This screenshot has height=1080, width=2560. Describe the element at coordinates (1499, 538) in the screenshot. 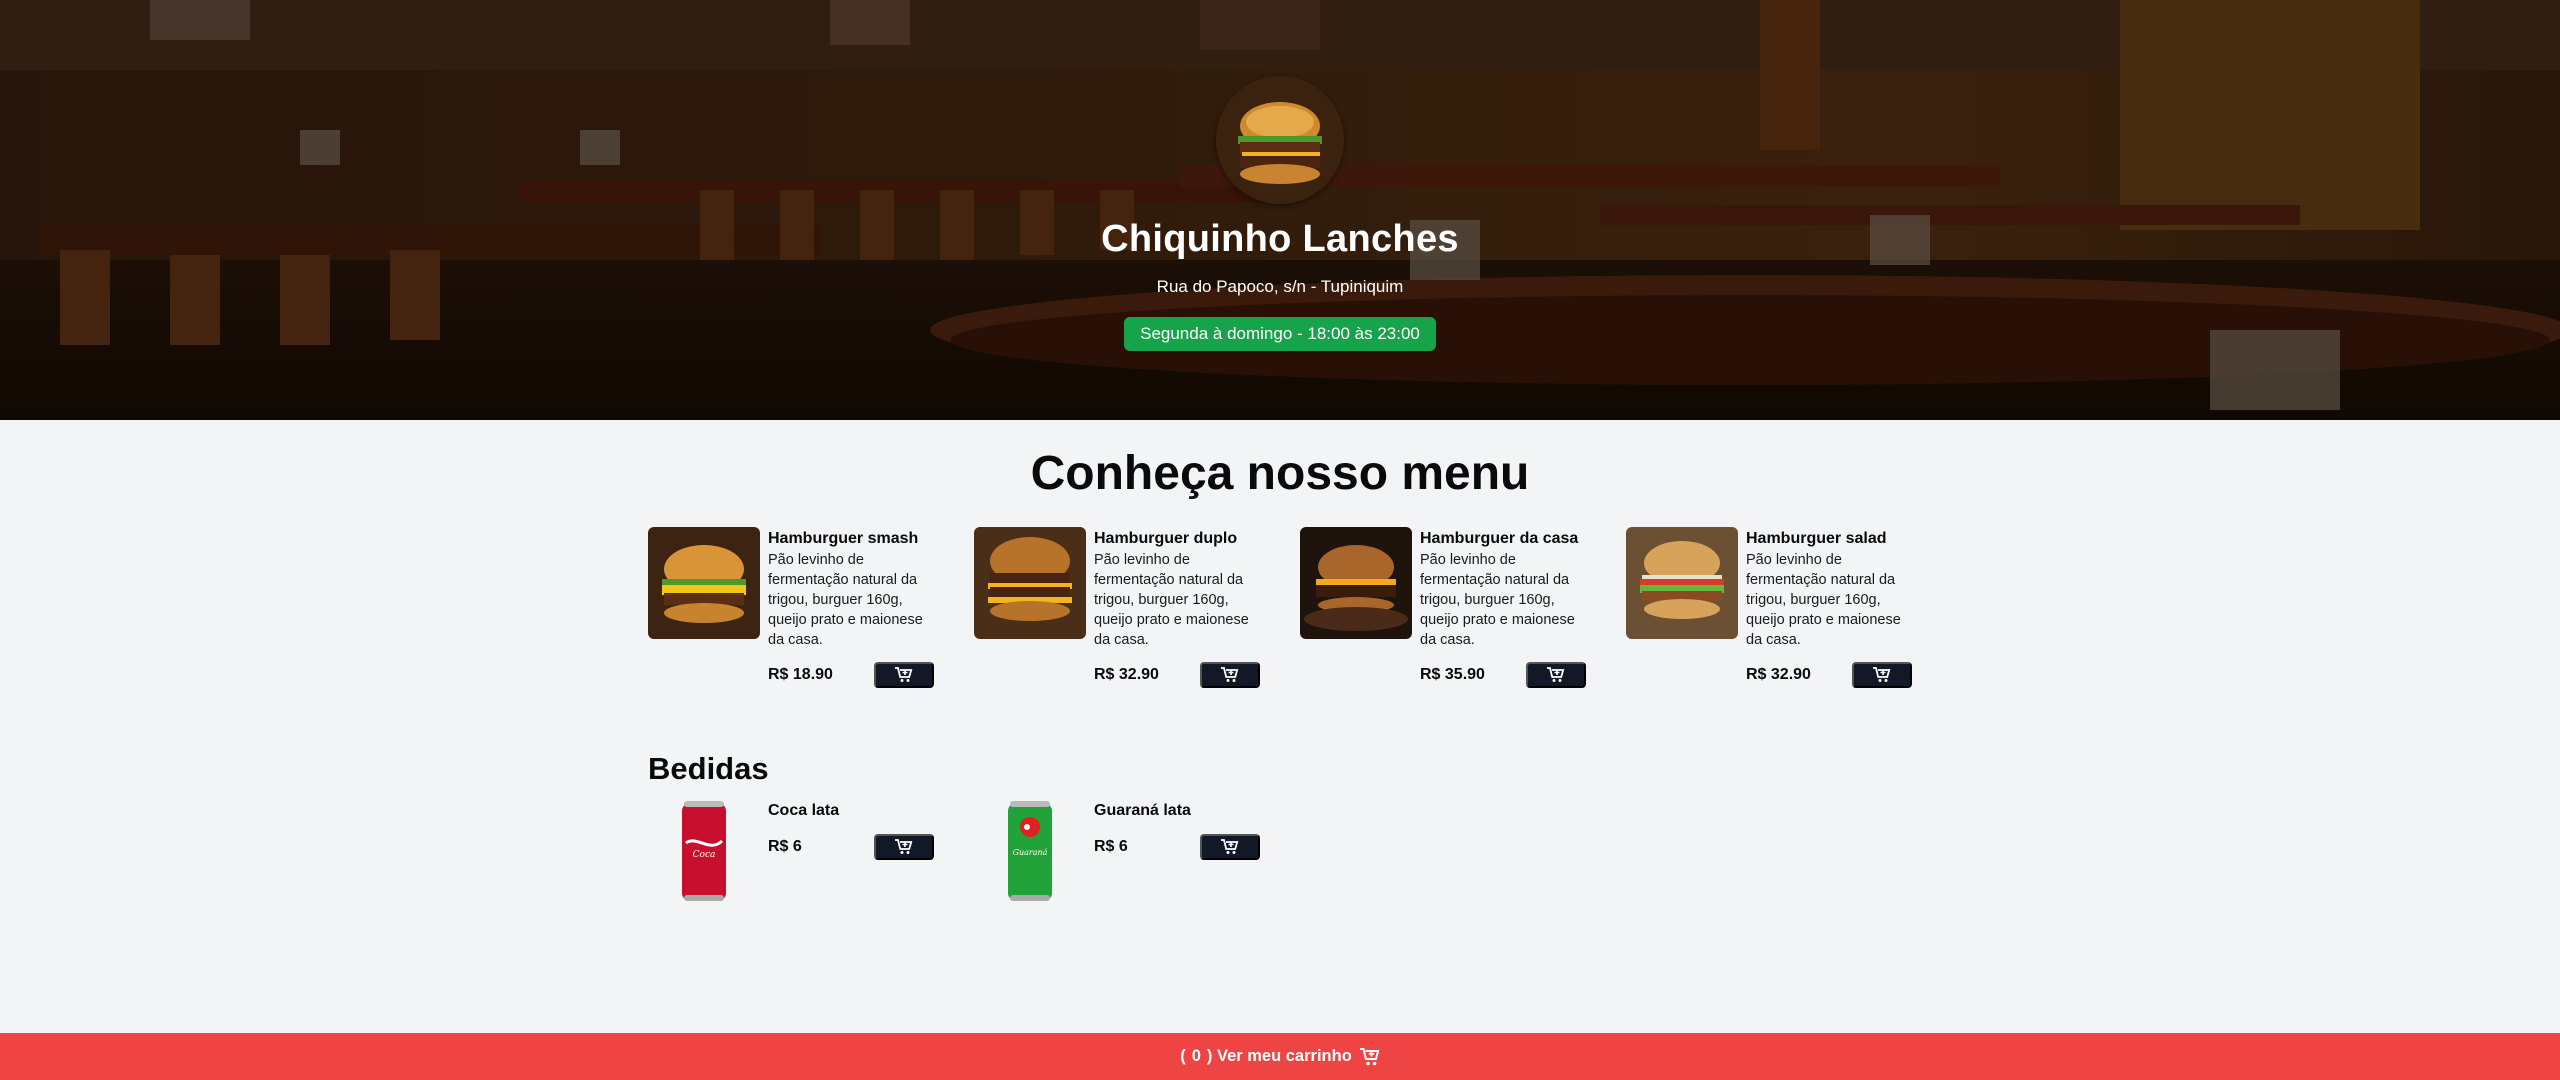

I see `item-name: Hamburguer da casa` at that location.